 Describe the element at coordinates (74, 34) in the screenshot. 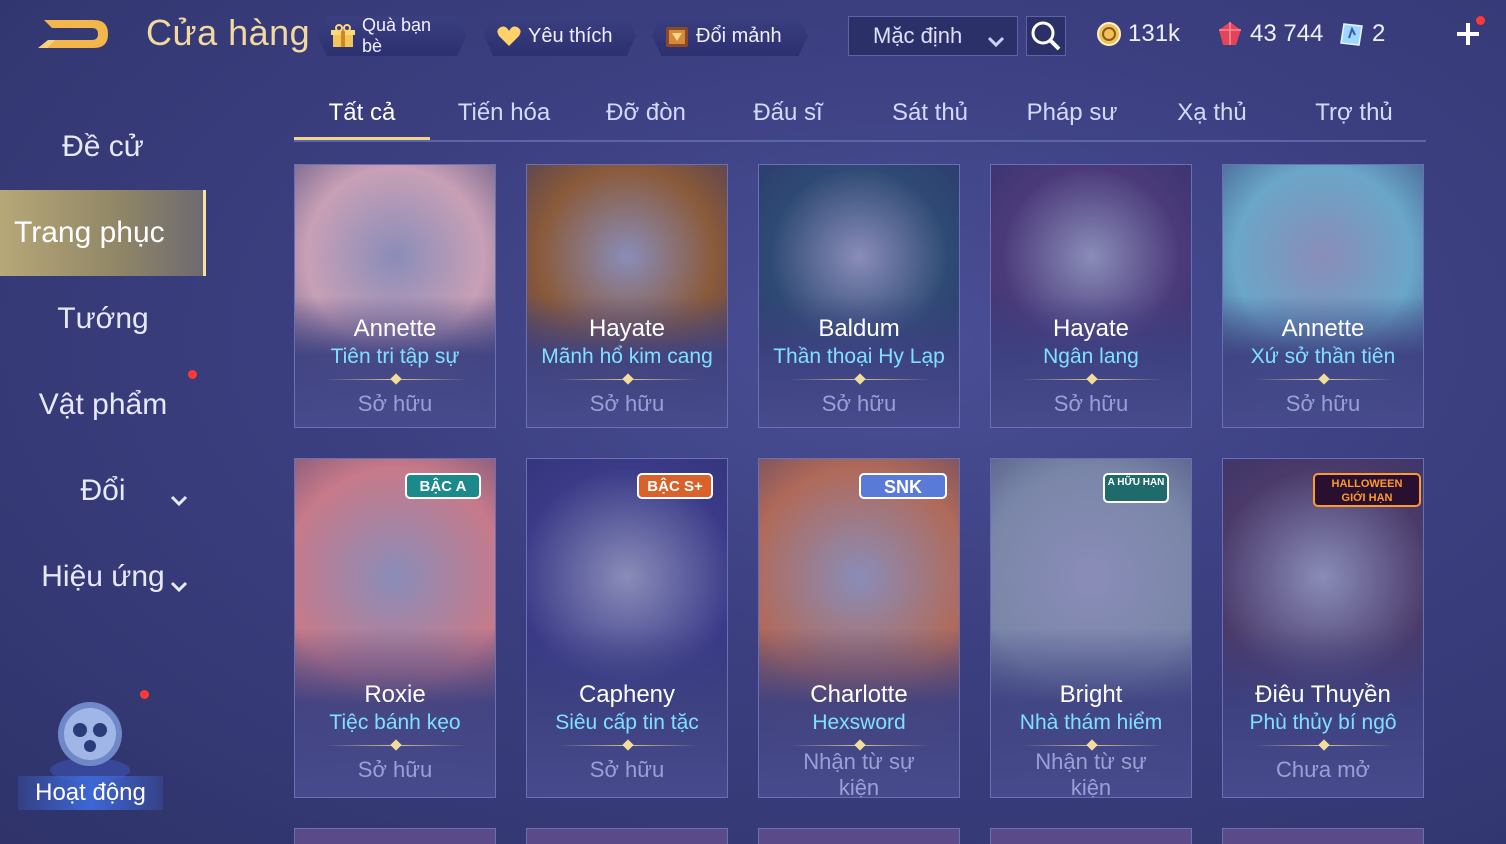

I see `back-arrow-icon` at that location.